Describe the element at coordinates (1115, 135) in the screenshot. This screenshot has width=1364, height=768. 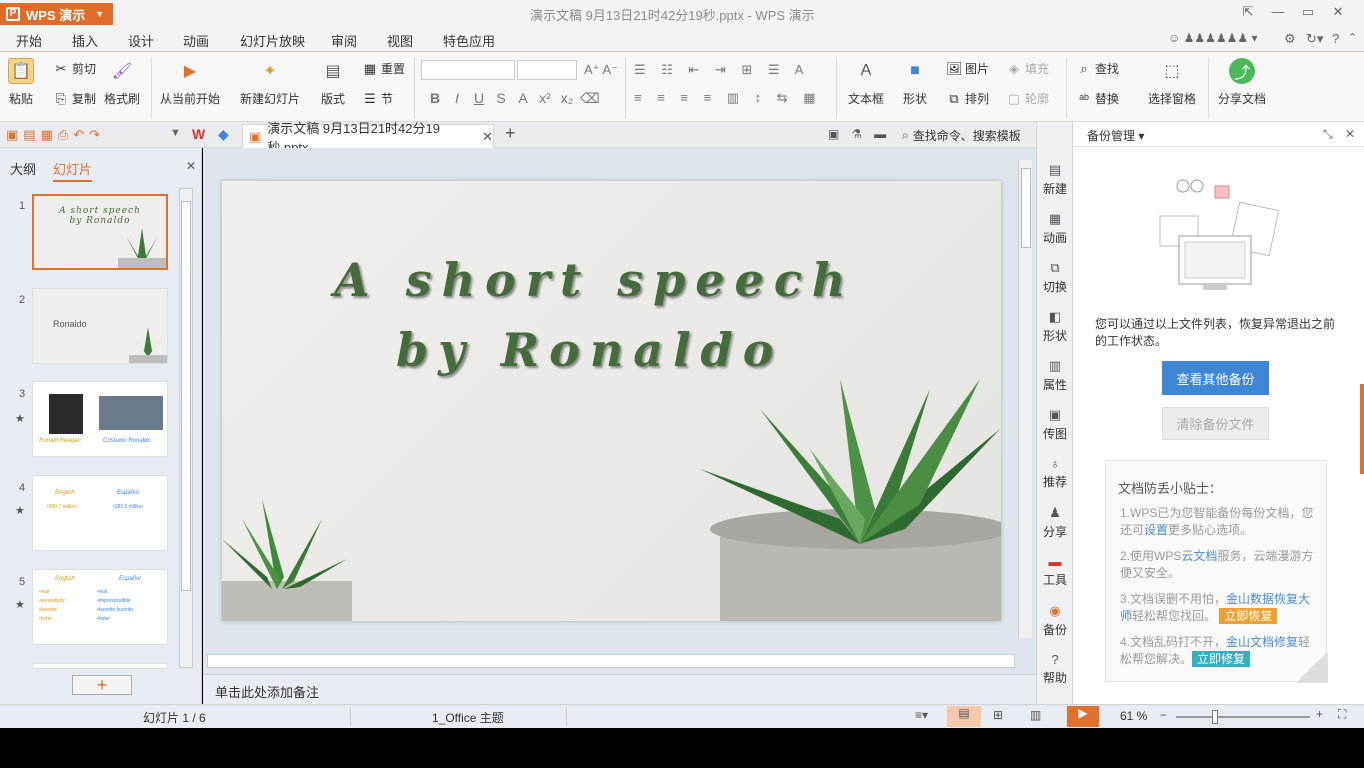
I see `backup-panel-title: 备份管理 ▾` at that location.